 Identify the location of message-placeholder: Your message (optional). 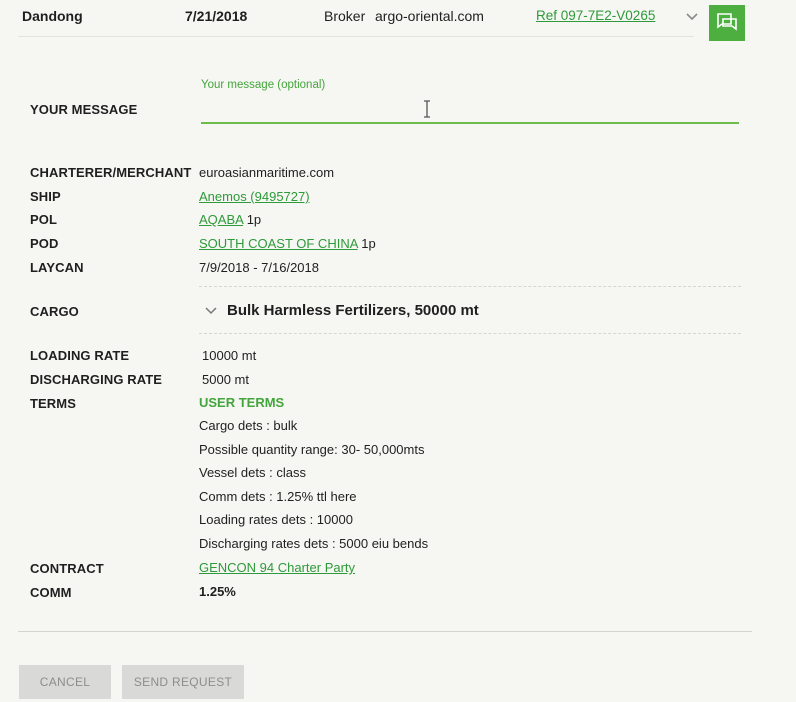
(263, 85).